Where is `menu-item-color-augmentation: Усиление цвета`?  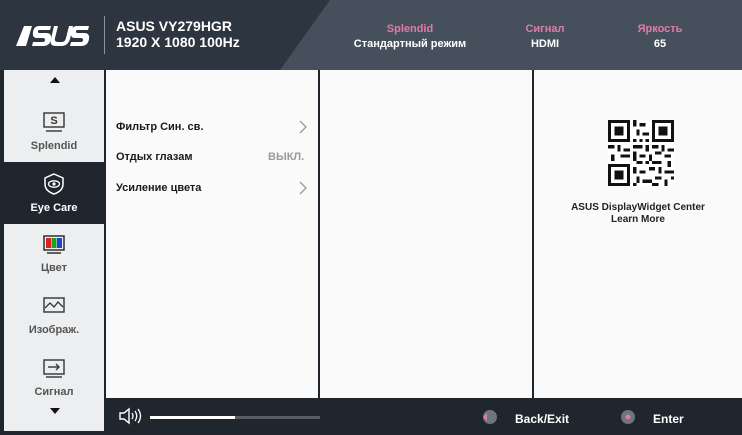
menu-item-color-augmentation: Усиление цвета is located at coordinates (158, 188).